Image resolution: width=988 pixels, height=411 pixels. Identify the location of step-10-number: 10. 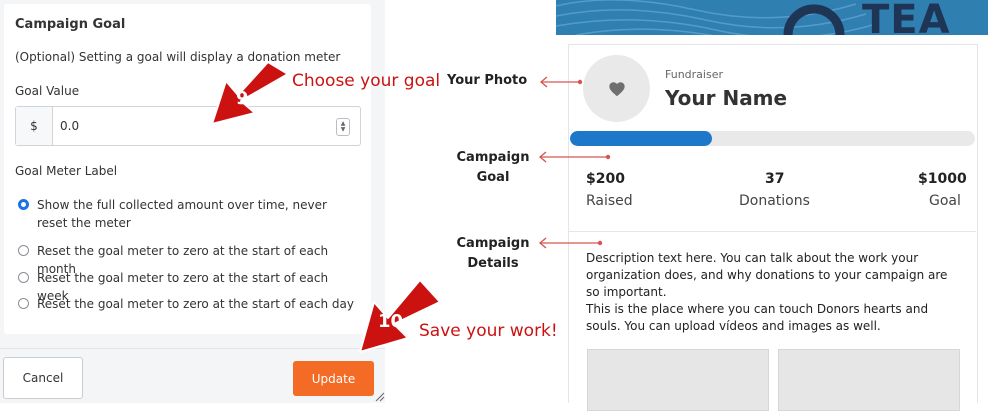
(391, 321).